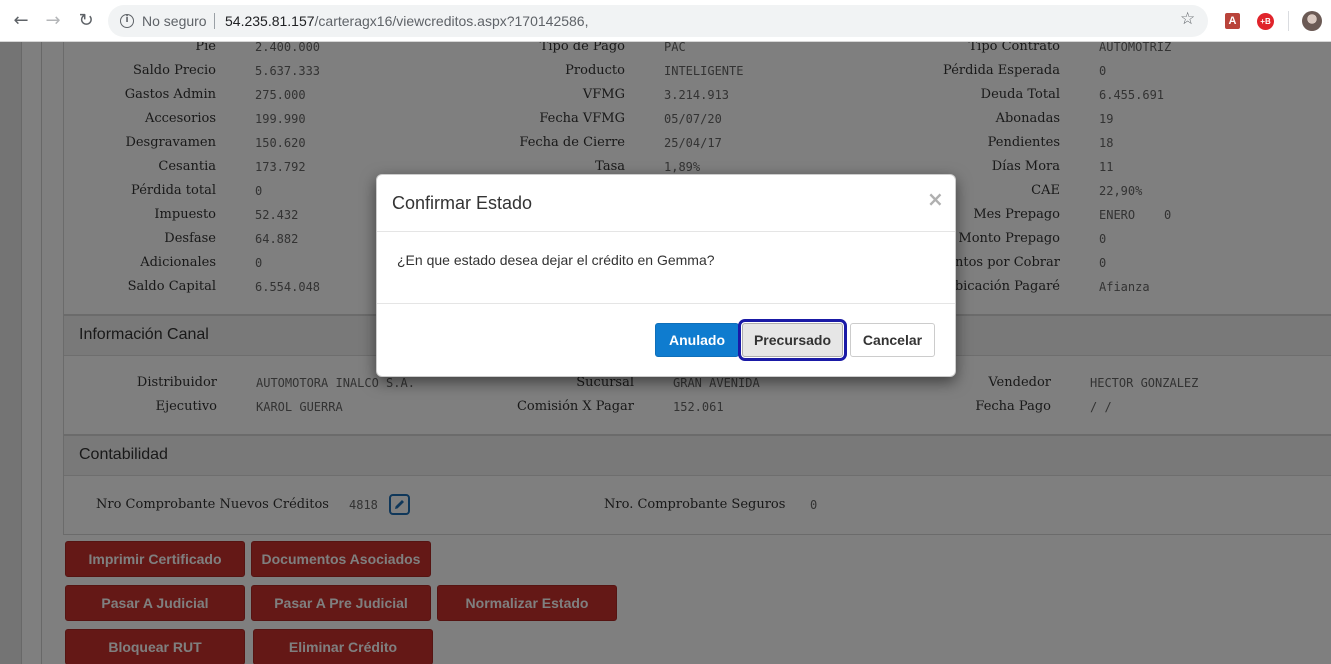 This screenshot has width=1331, height=664. What do you see at coordinates (174, 21) in the screenshot?
I see `security-label: No seguro` at bounding box center [174, 21].